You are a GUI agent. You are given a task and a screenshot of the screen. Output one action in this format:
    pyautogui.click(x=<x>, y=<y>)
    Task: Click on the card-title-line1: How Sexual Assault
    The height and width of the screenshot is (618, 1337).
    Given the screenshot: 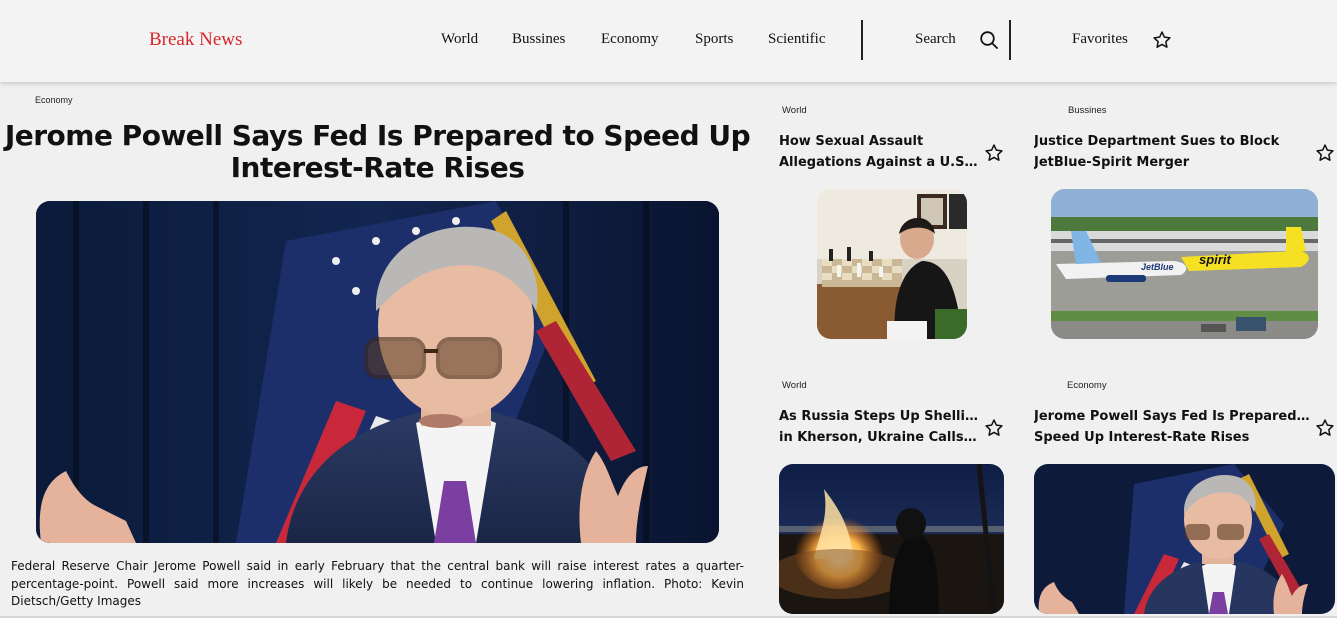 What is the action you would take?
    pyautogui.click(x=851, y=141)
    